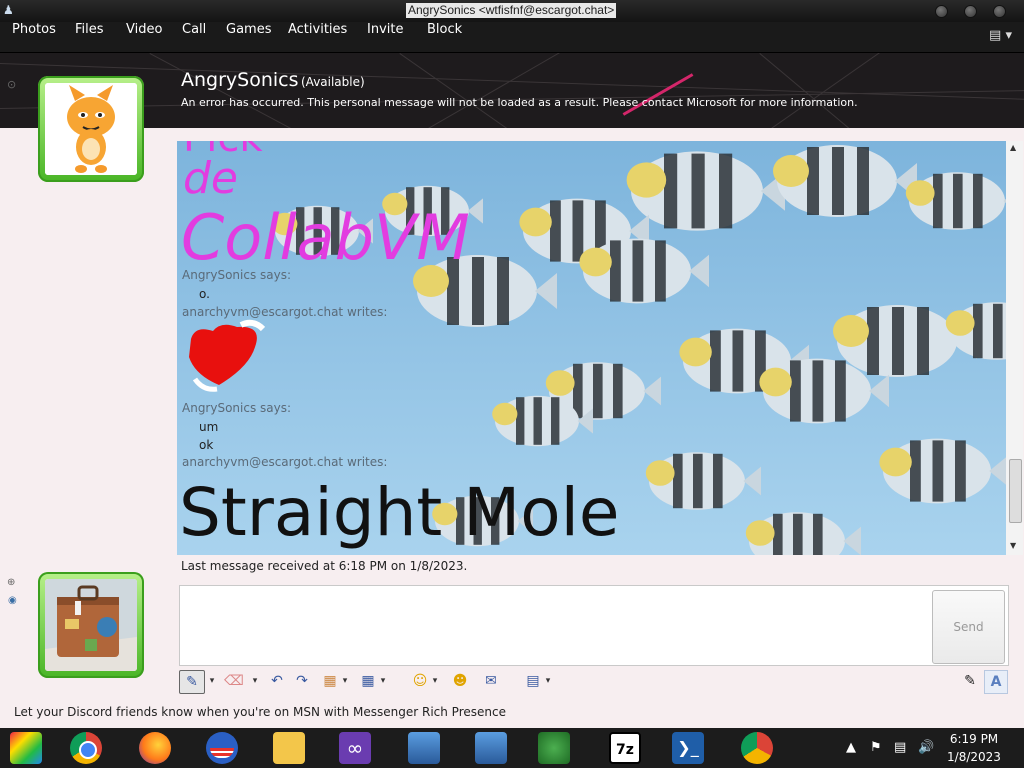 The width and height of the screenshot is (1024, 768). I want to click on menu-photos: Photos, so click(34, 37).